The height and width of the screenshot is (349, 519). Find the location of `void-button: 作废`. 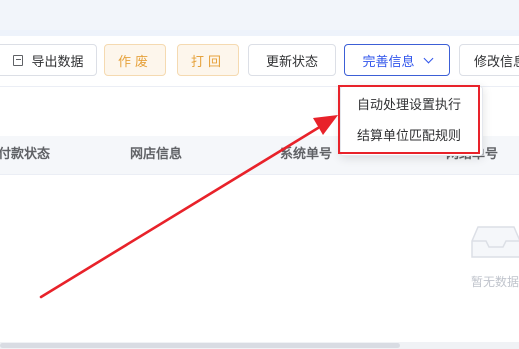

void-button: 作废 is located at coordinates (135, 60).